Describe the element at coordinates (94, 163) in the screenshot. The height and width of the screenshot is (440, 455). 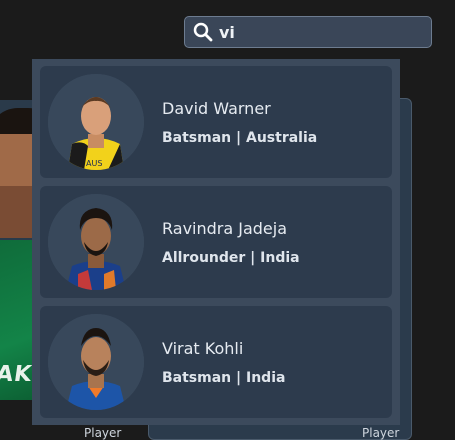
I see `svg-text: AUS` at that location.